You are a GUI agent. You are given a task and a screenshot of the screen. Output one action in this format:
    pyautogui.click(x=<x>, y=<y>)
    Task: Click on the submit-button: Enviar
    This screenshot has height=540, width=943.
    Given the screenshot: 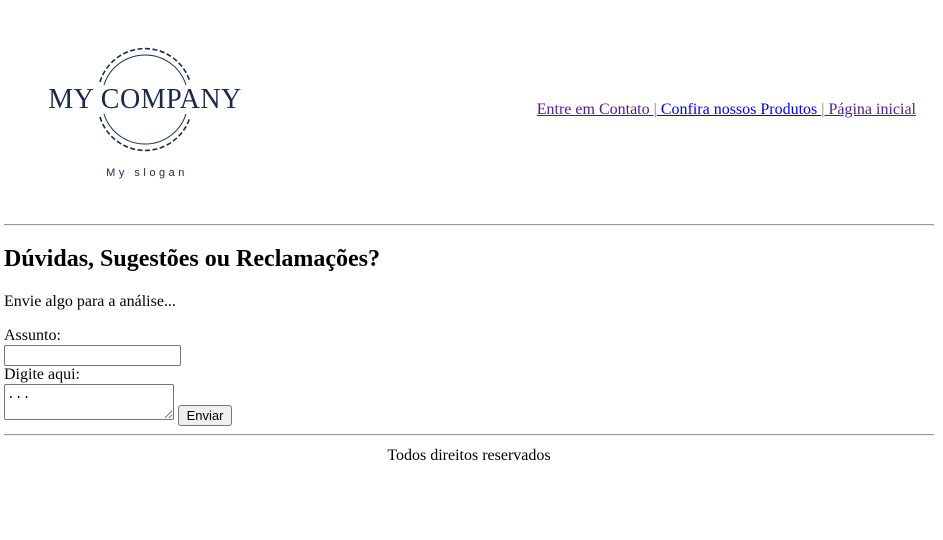 What is the action you would take?
    pyautogui.click(x=205, y=415)
    